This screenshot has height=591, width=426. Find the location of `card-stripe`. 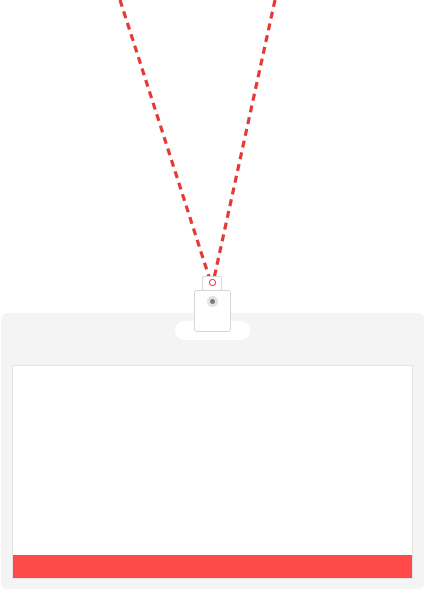

card-stripe is located at coordinates (212, 566).